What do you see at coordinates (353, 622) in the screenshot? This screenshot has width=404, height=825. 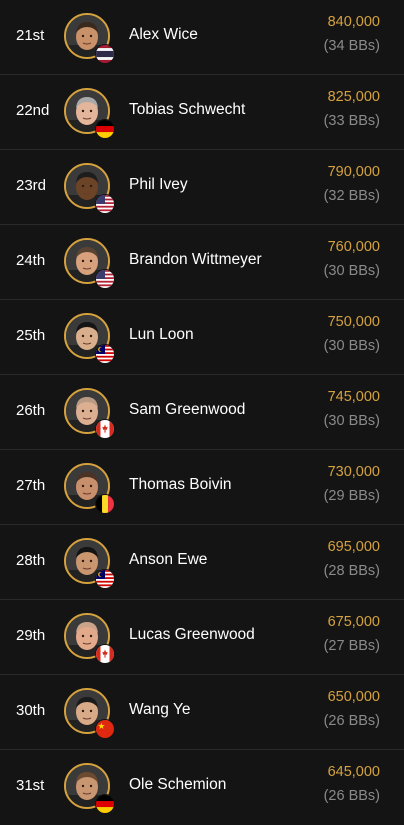 I see `chip-count: 675,000` at bounding box center [353, 622].